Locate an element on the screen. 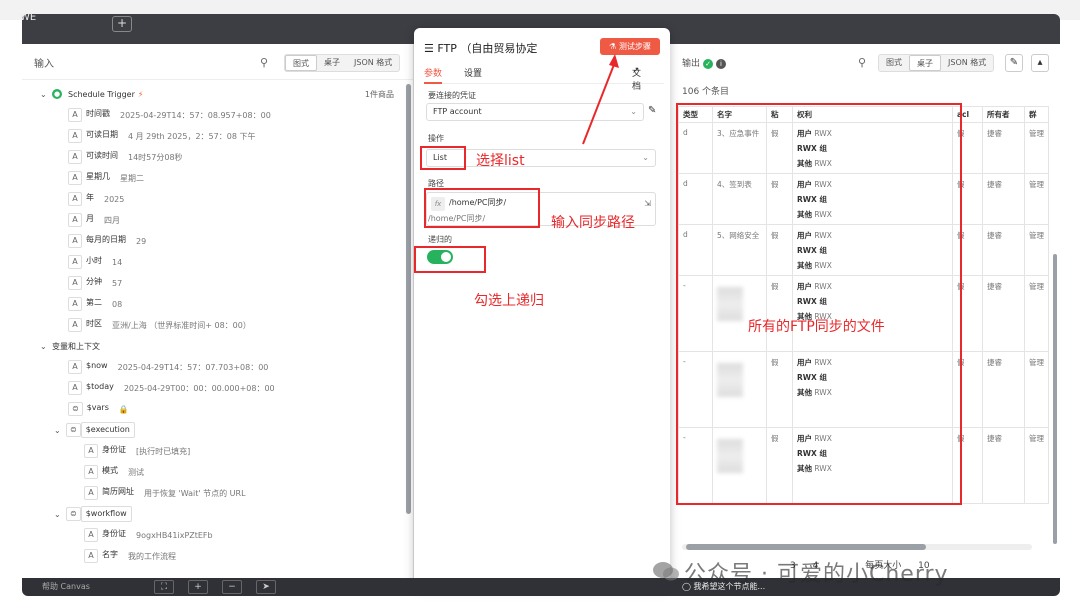 The width and height of the screenshot is (1080, 615). zoom-in-icon: + is located at coordinates (198, 587).